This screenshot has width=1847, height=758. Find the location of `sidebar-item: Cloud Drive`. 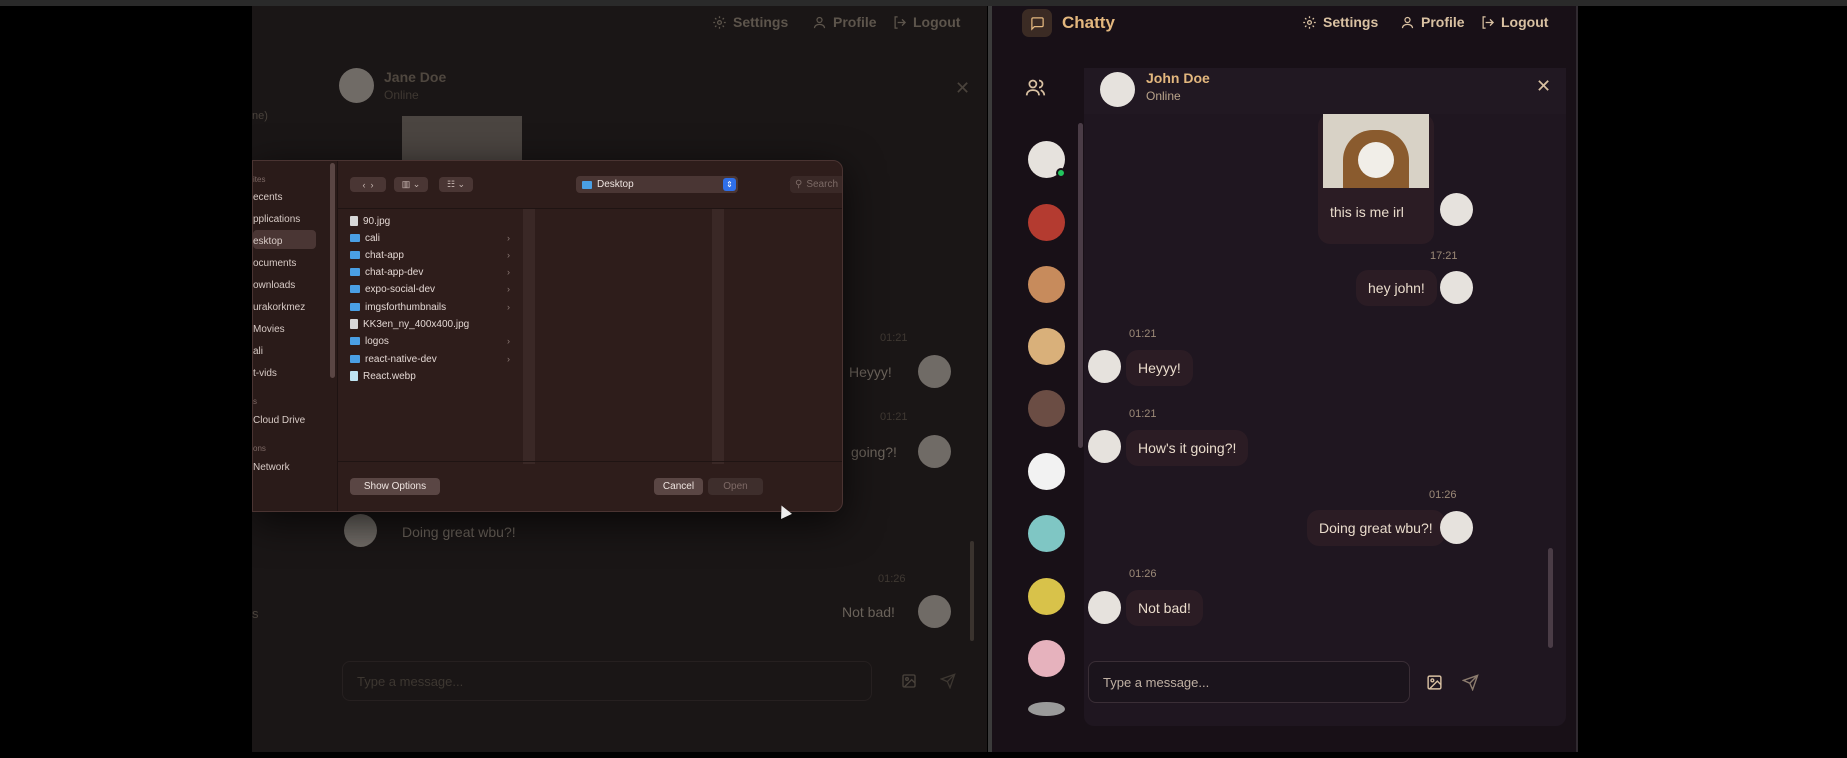

sidebar-item: Cloud Drive is located at coordinates (279, 420).